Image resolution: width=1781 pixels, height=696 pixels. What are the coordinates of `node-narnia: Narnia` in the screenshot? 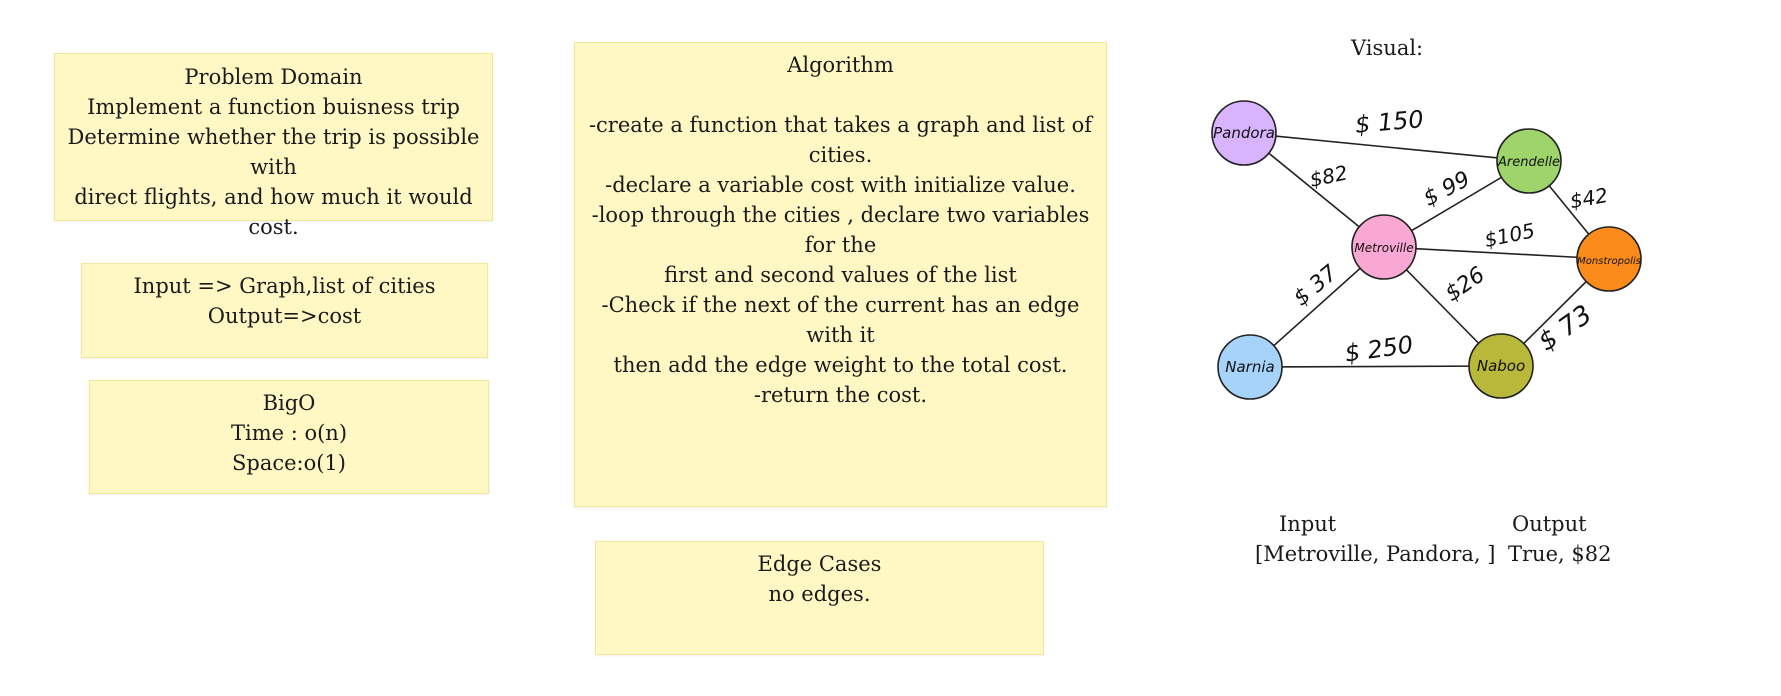 It's located at (1250, 367).